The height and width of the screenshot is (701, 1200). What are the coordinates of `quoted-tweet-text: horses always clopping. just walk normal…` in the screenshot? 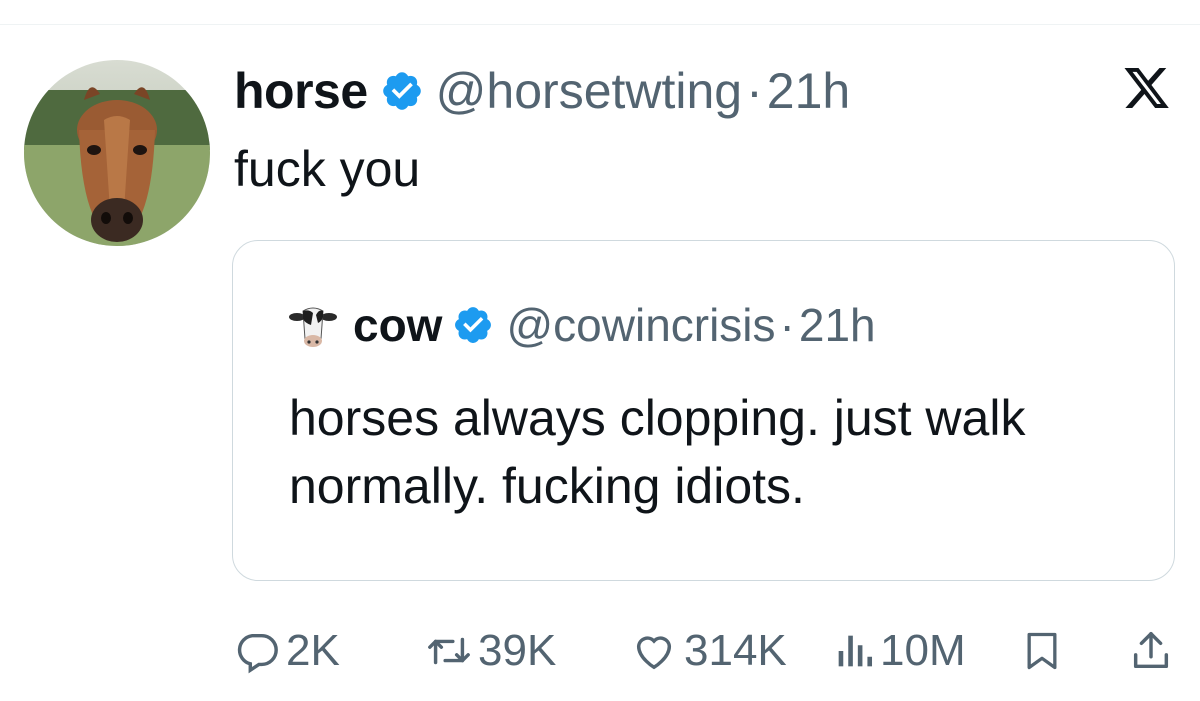 It's located at (657, 452).